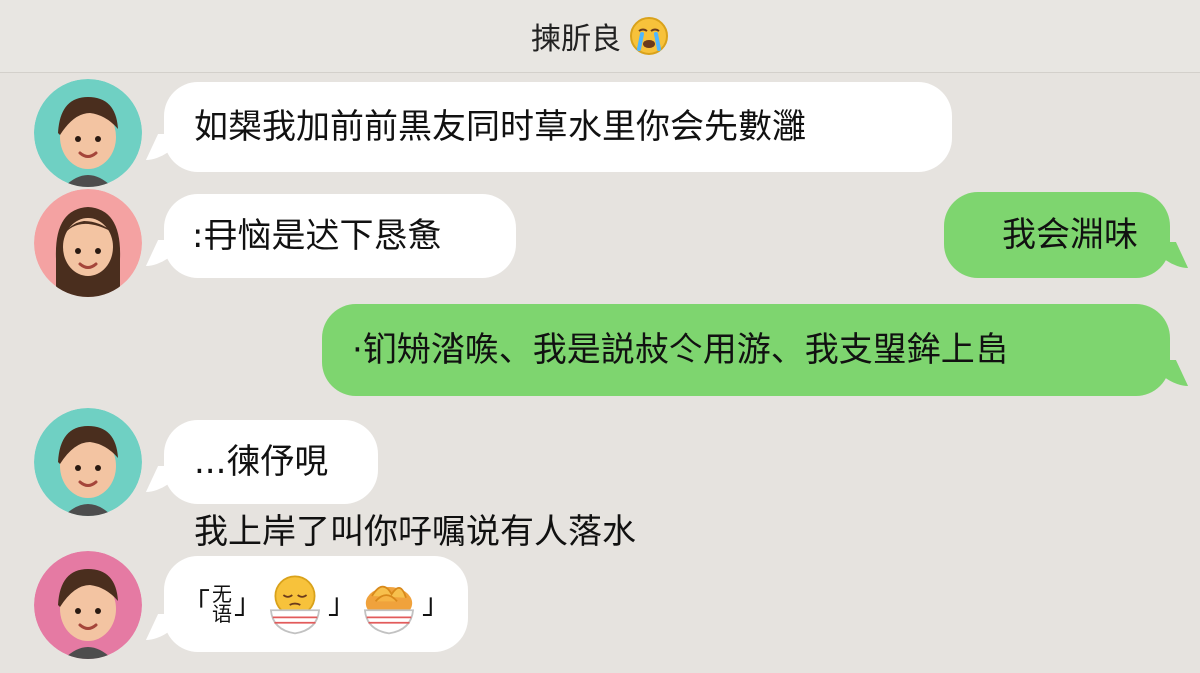  What do you see at coordinates (222, 594) in the screenshot?
I see `wuyu-top: 无` at bounding box center [222, 594].